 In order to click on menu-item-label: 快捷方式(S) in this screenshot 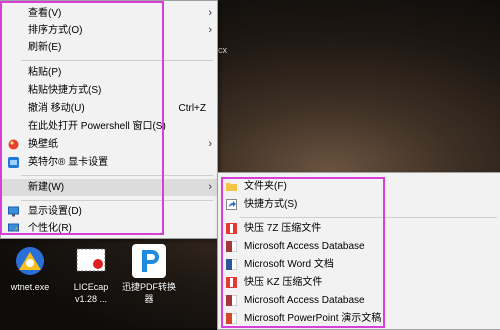, I will do `click(271, 204)`.